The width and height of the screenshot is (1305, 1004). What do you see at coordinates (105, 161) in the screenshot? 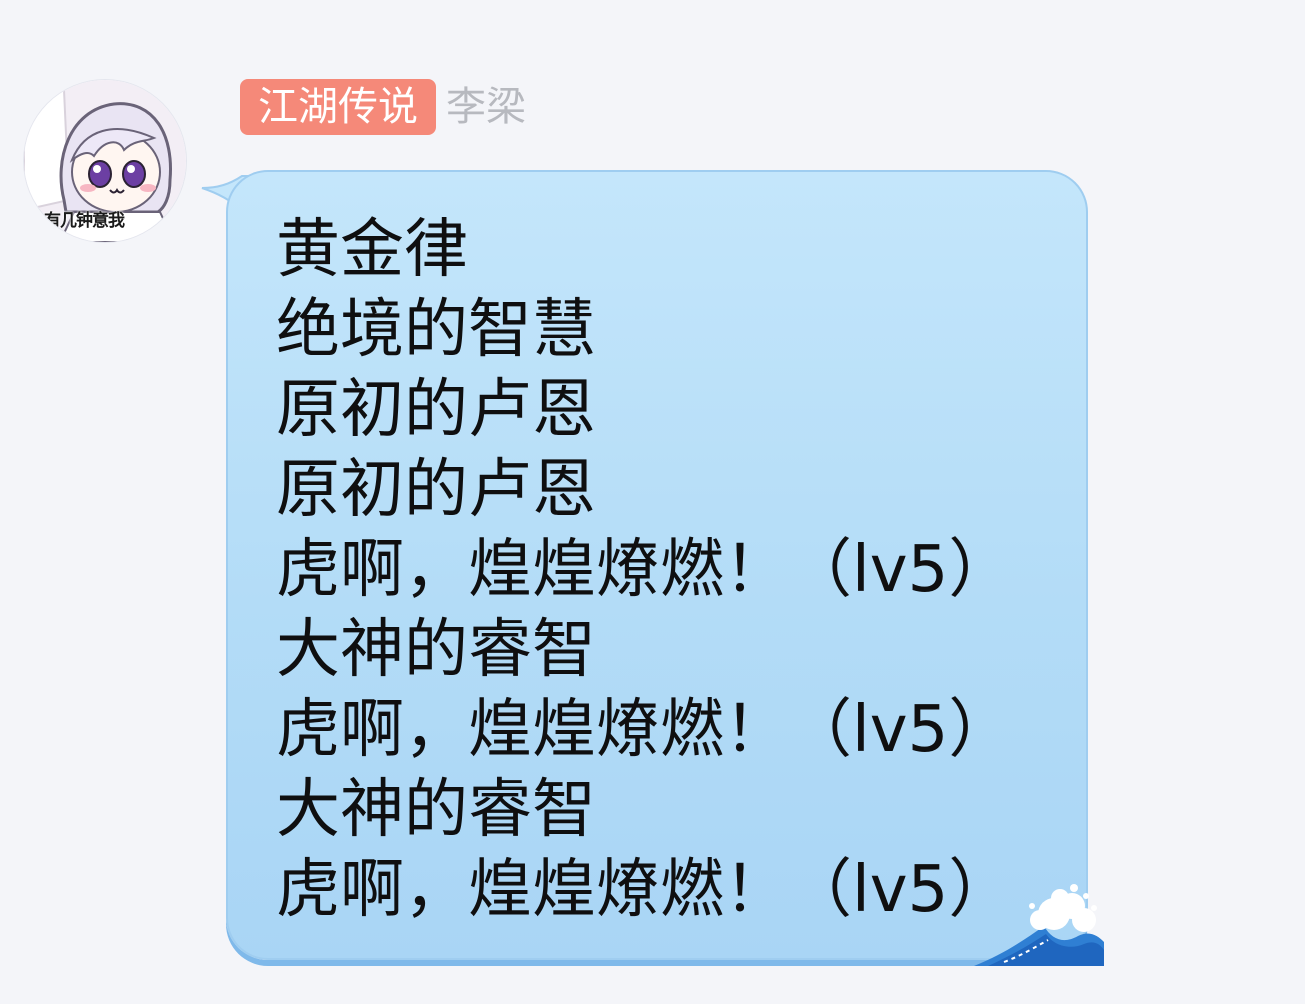
I see `avatar: 有几钟意我` at bounding box center [105, 161].